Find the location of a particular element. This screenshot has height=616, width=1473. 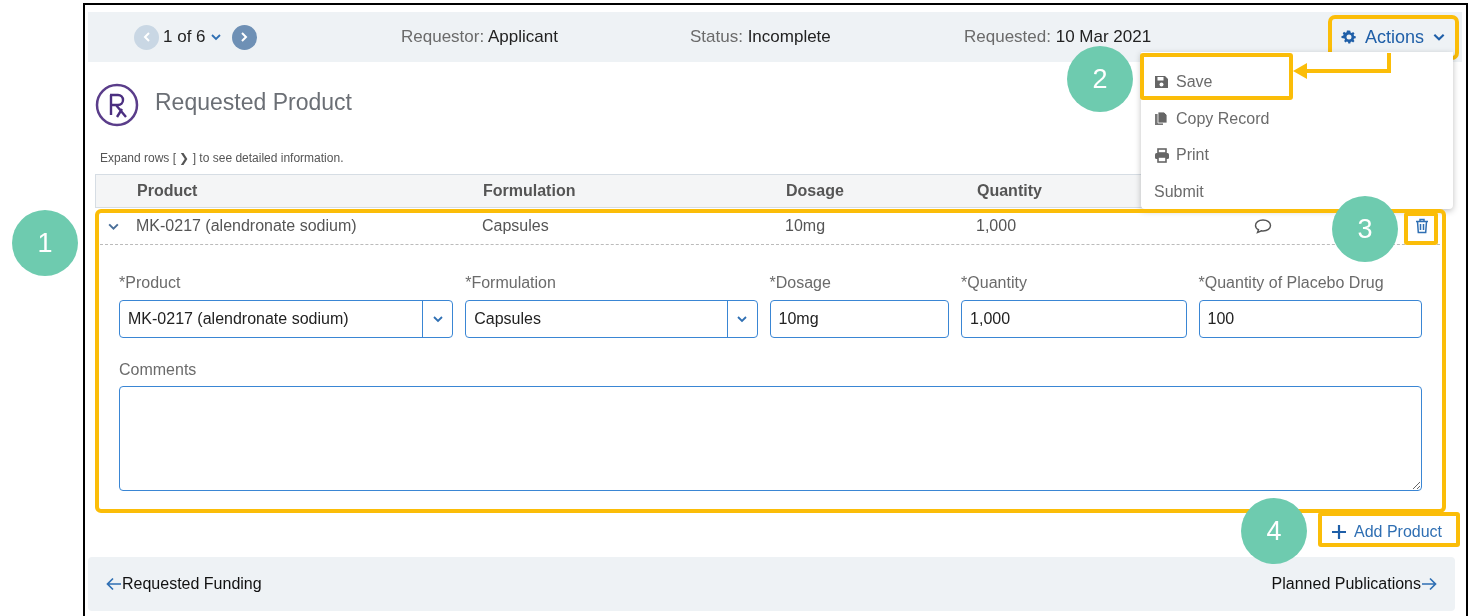

callout-number: 2 is located at coordinates (1100, 79).